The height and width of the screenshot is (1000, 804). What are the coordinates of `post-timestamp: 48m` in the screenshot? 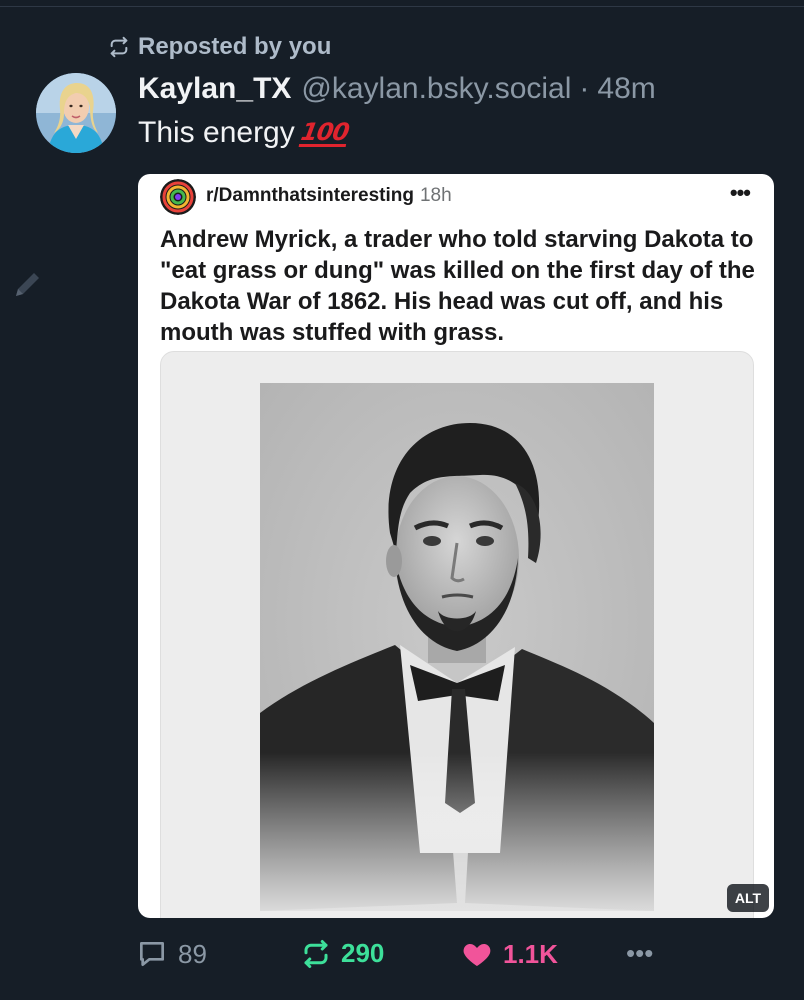 It's located at (626, 89).